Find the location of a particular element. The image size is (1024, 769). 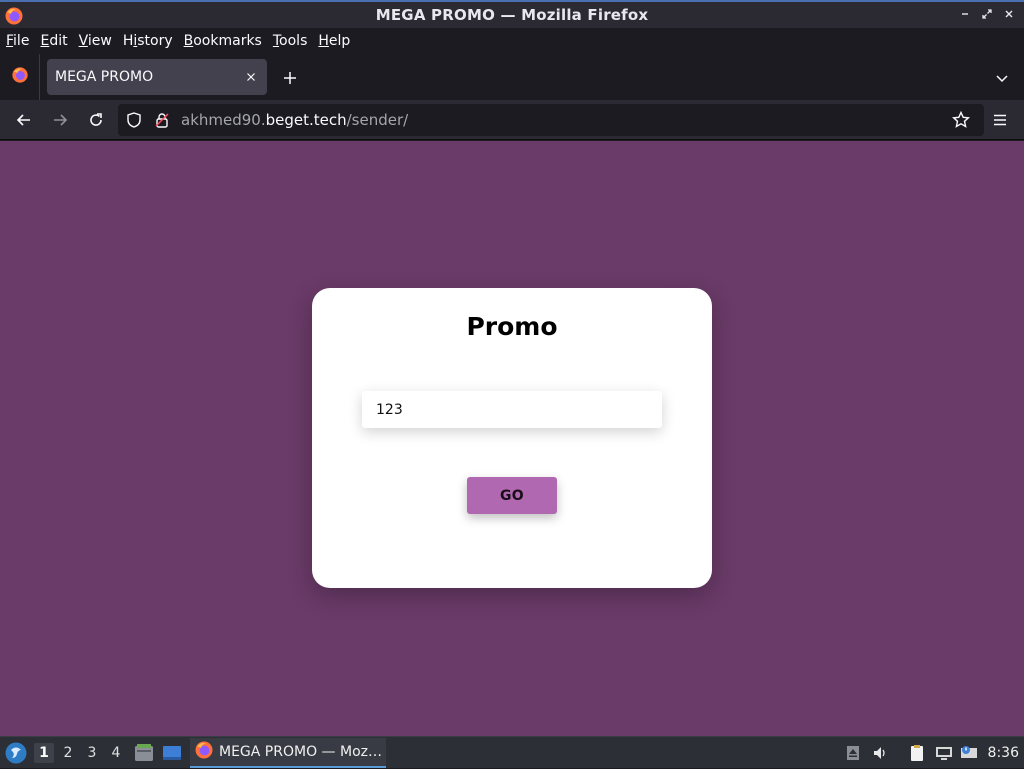

close-window-button is located at coordinates (1009, 14).